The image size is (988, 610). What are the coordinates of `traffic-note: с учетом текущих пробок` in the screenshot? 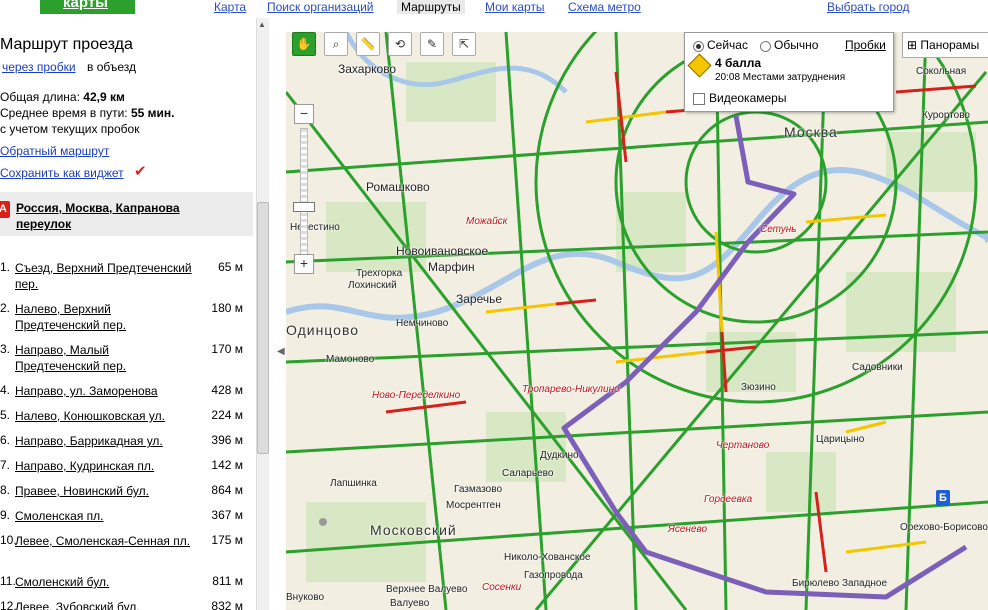 It's located at (70, 129).